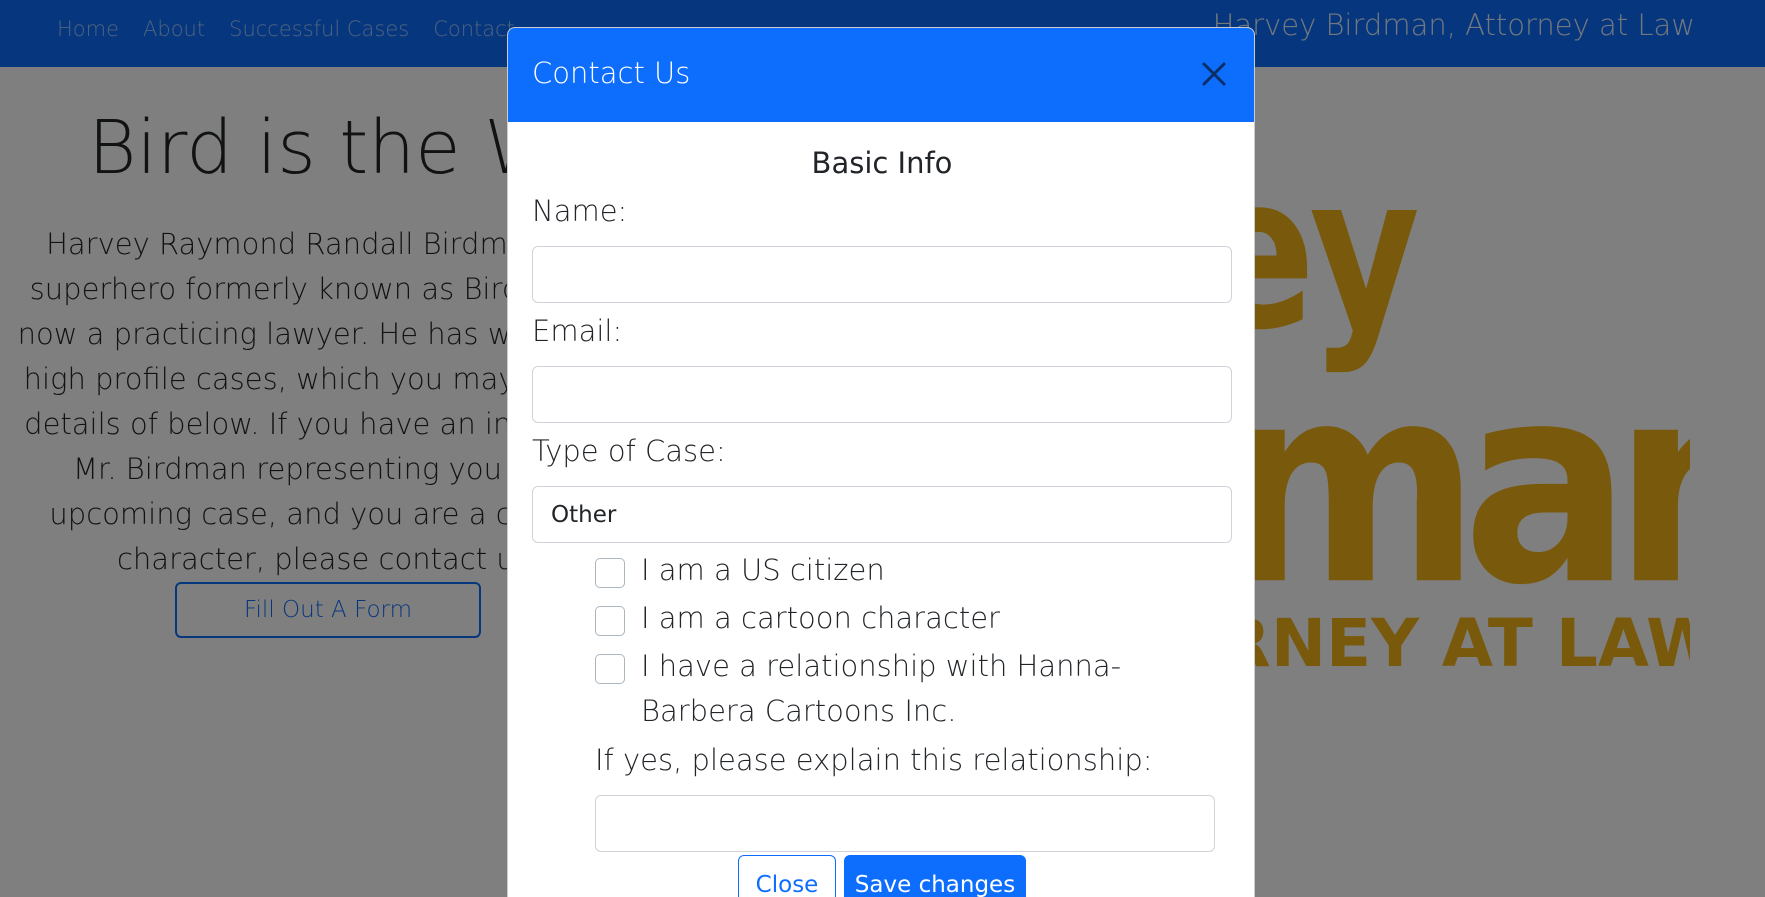 Image resolution: width=1765 pixels, height=897 pixels. I want to click on check-label-cartoon-character: I am a cartoon character, so click(820, 618).